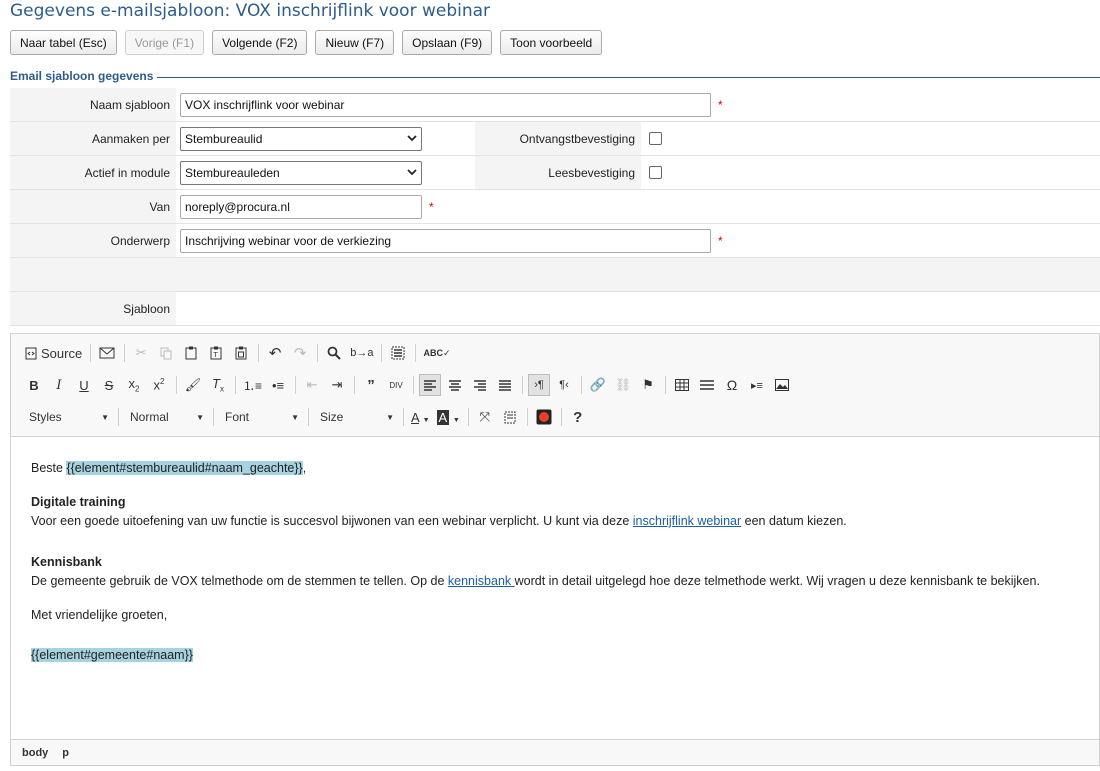 Image resolution: width=1100 pixels, height=771 pixels. Describe the element at coordinates (167, 417) in the screenshot. I see `format-combo: Normal ▼` at that location.